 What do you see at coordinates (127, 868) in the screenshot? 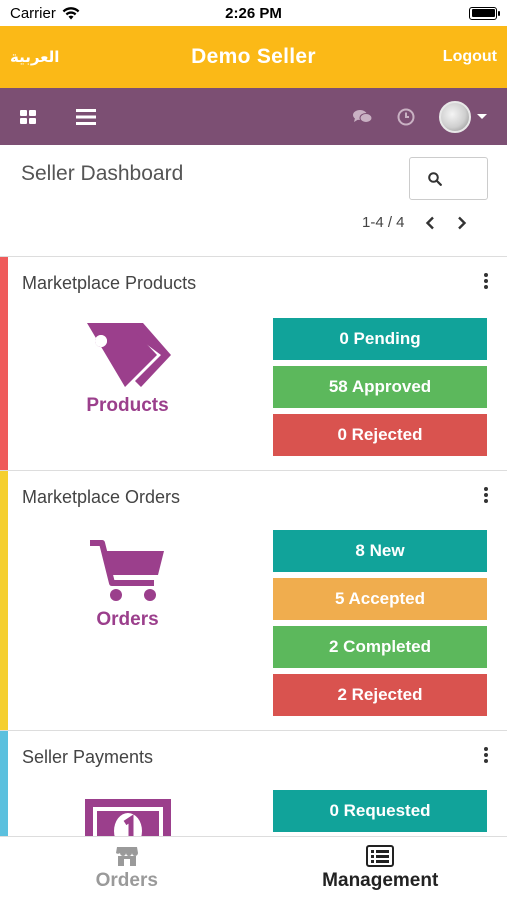
I see `tab-orders: Orders` at bounding box center [127, 868].